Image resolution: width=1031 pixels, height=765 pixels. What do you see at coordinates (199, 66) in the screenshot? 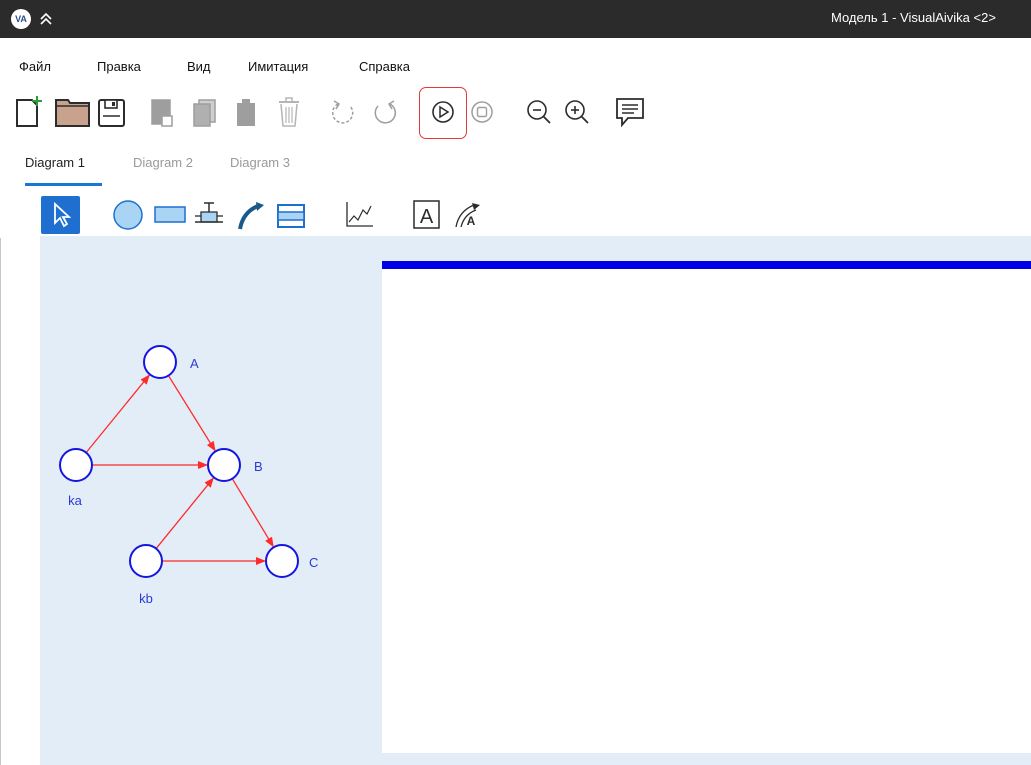
I see `menu-view: Вид` at bounding box center [199, 66].